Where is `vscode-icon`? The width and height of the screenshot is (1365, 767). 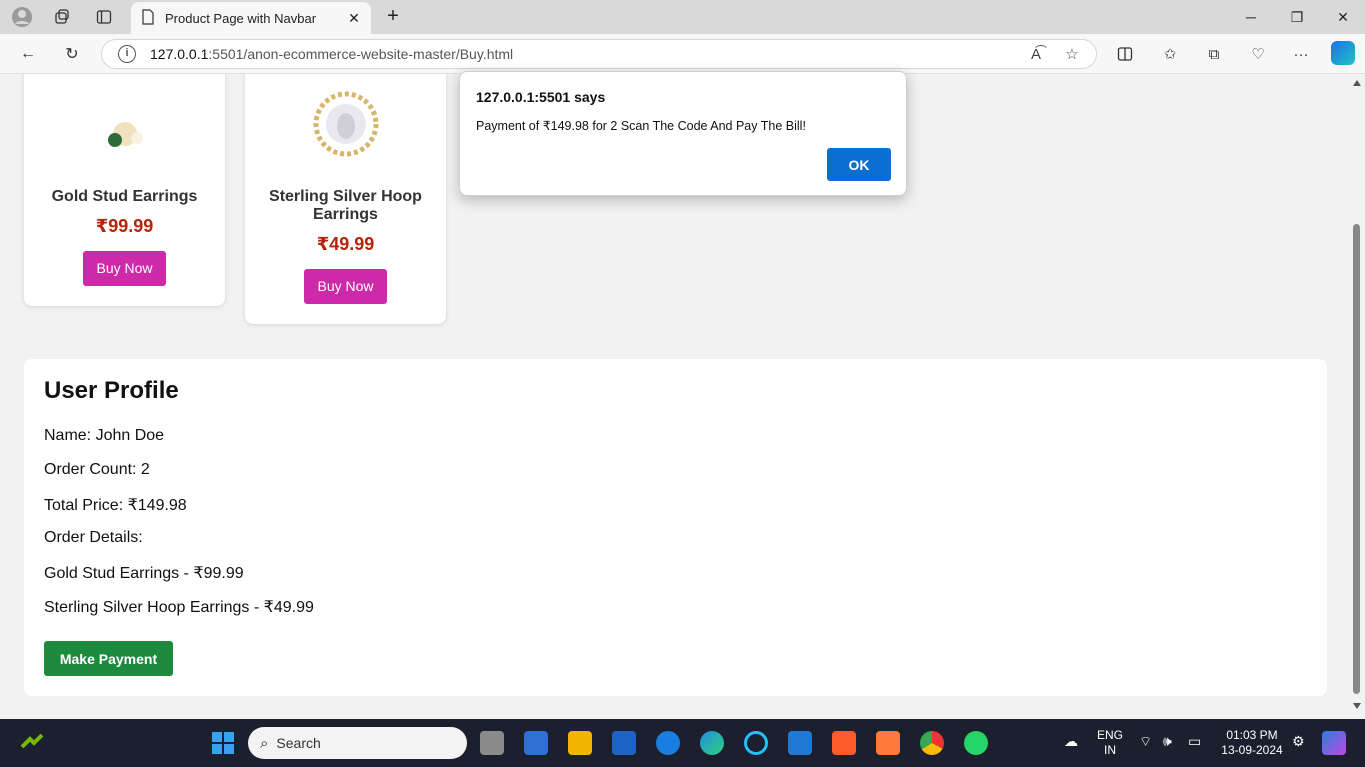
vscode-icon is located at coordinates (800, 743).